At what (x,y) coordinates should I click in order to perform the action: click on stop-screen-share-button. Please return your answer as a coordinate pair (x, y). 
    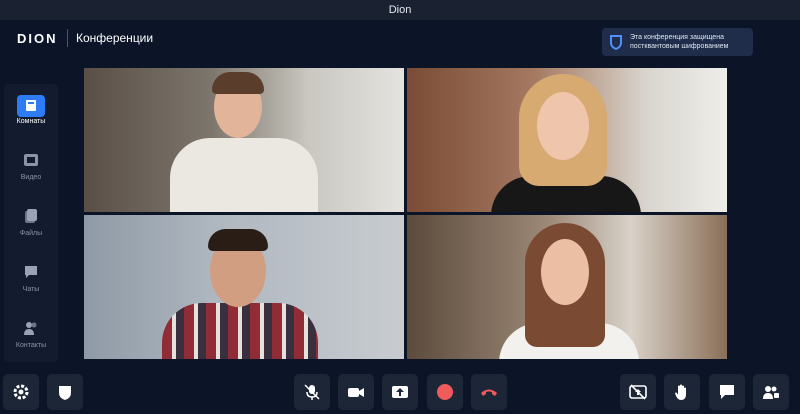
    Looking at the image, I should click on (638, 392).